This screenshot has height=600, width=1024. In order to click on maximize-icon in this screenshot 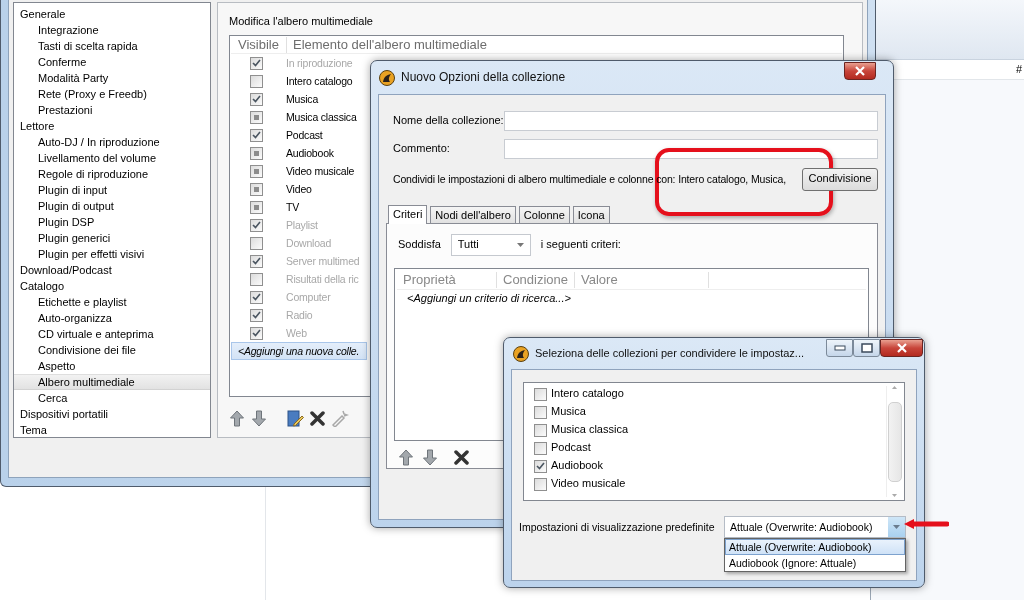, I will do `click(866, 348)`.